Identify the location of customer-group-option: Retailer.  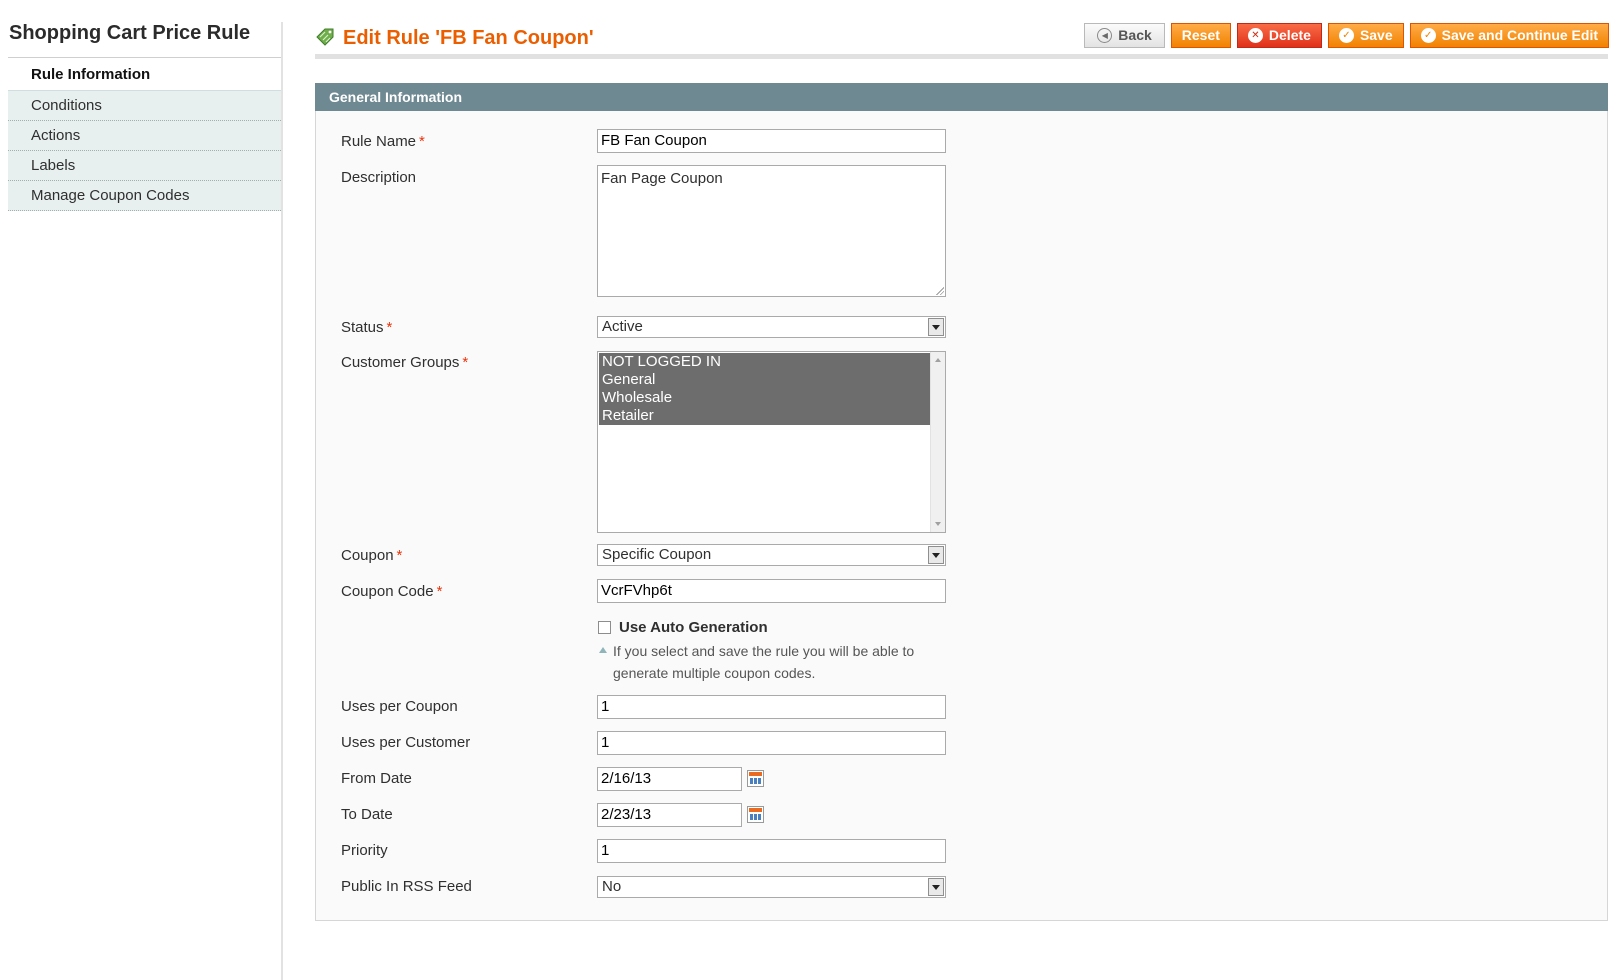
(765, 416).